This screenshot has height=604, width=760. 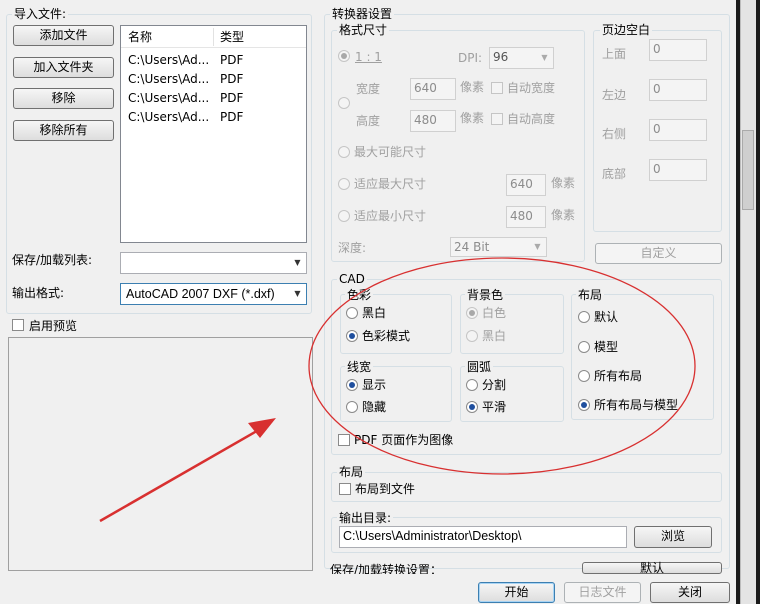 I want to click on scrollbar-thumb, so click(x=748, y=170).